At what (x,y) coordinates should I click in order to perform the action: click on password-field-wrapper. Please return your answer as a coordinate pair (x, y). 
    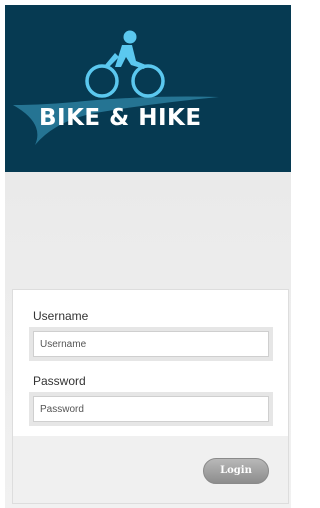
    Looking at the image, I should click on (151, 409).